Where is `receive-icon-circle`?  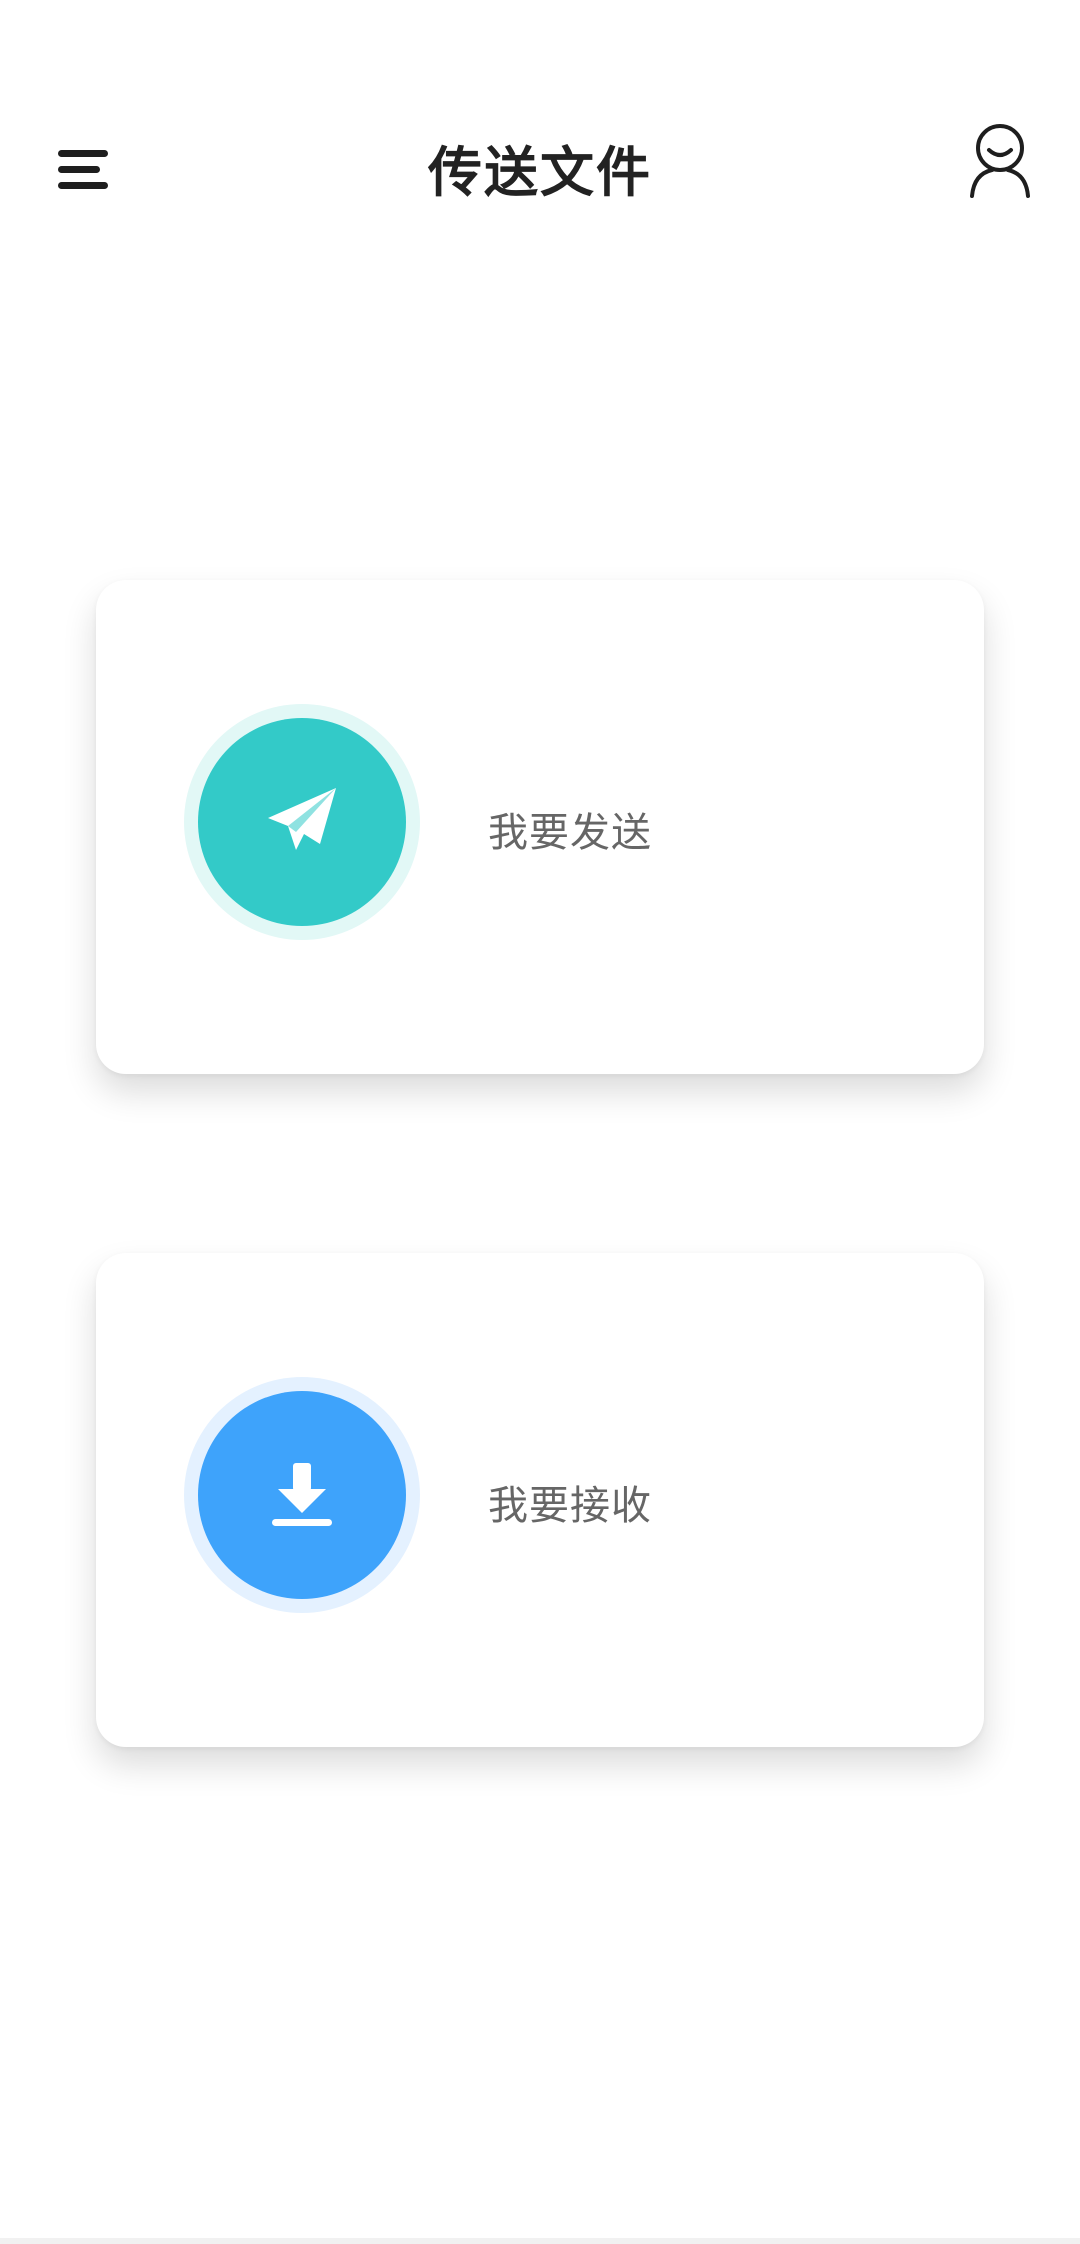
receive-icon-circle is located at coordinates (302, 1495).